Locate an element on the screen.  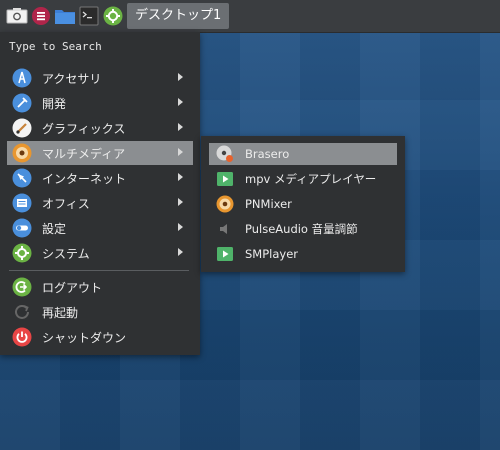
shutdown-icon is located at coordinates (22, 337).